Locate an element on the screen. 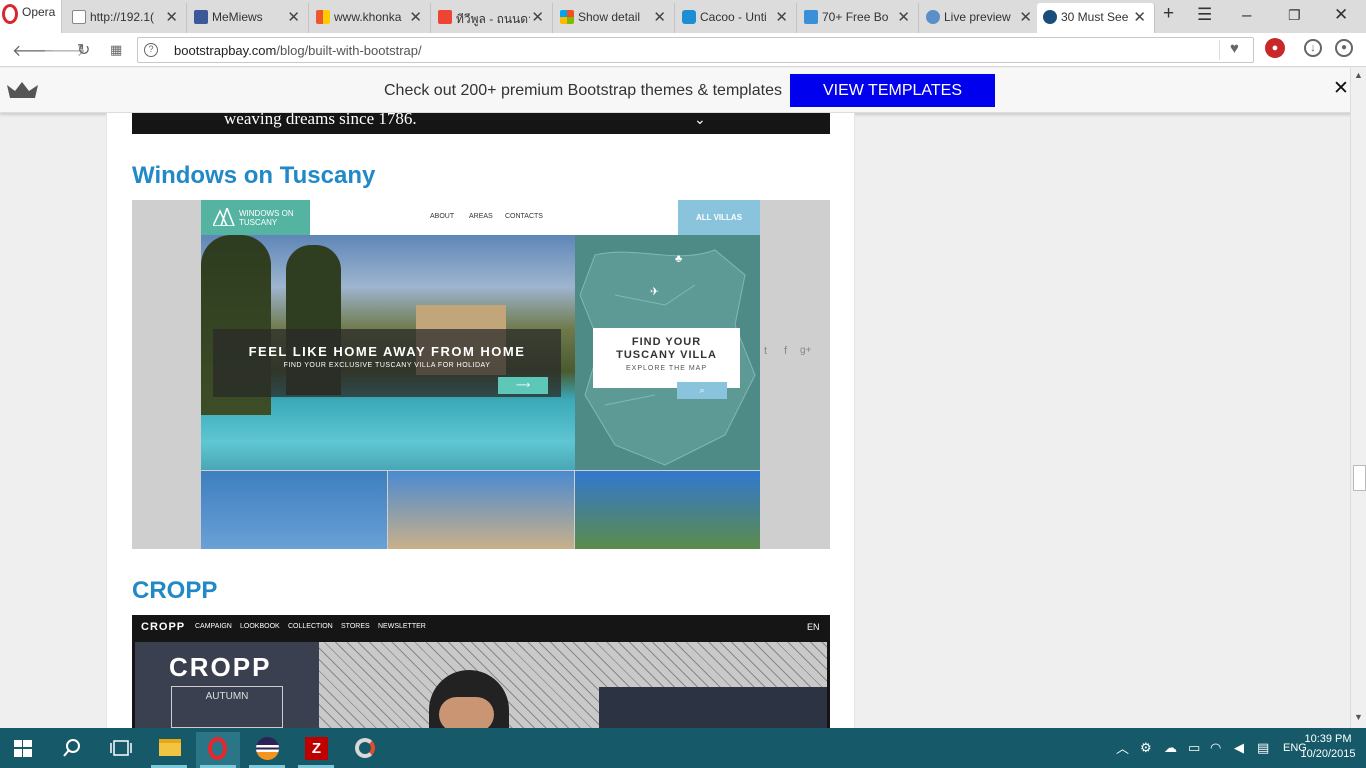 The image size is (1366, 768). tab-label: Live preview is located at coordinates (977, 17).